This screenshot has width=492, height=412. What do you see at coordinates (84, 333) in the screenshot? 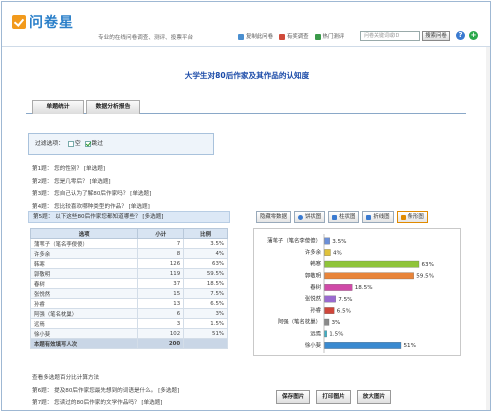
I see `cell-option: 徐小斐` at bounding box center [84, 333].